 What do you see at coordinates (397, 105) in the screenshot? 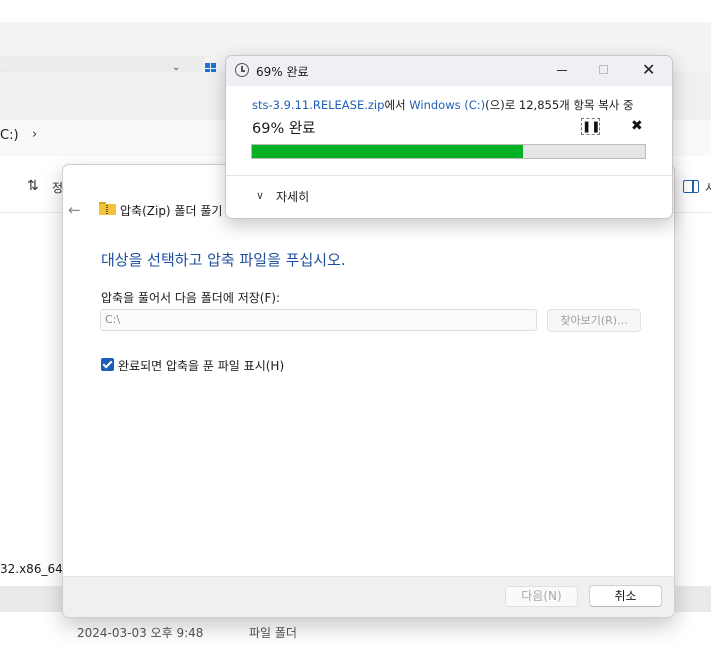
I see `source-suffix: 에서` at bounding box center [397, 105].